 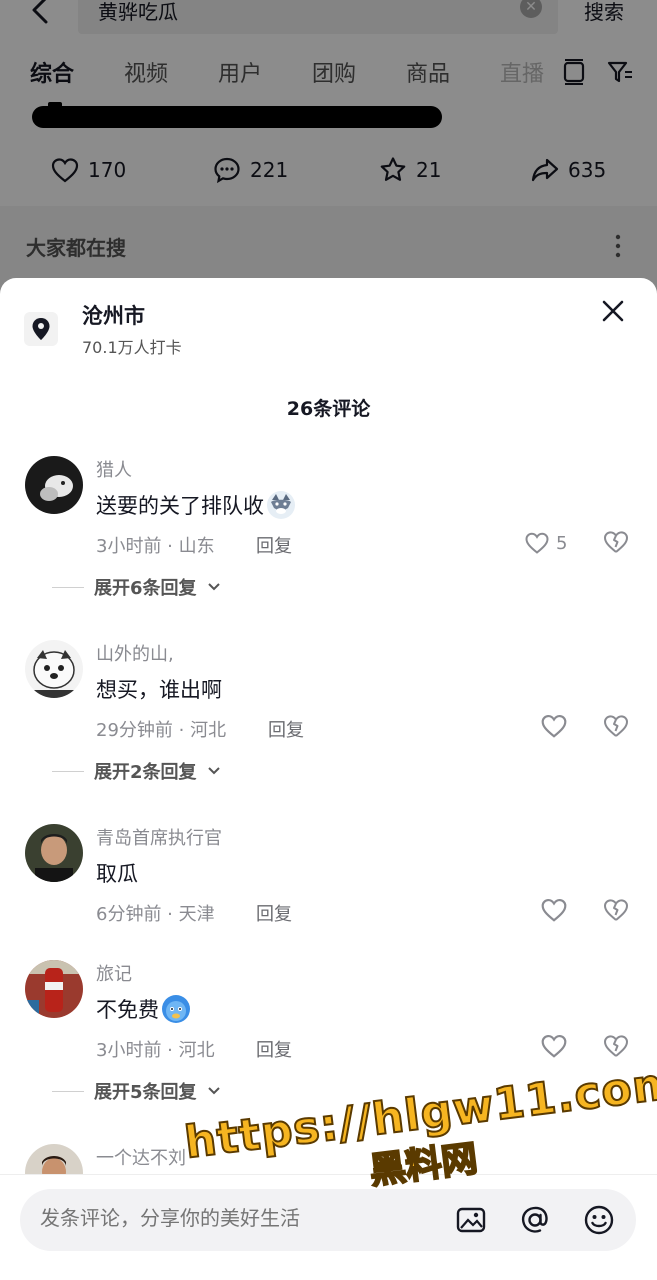 I want to click on comment-count-title: 26条评论, so click(x=328, y=409).